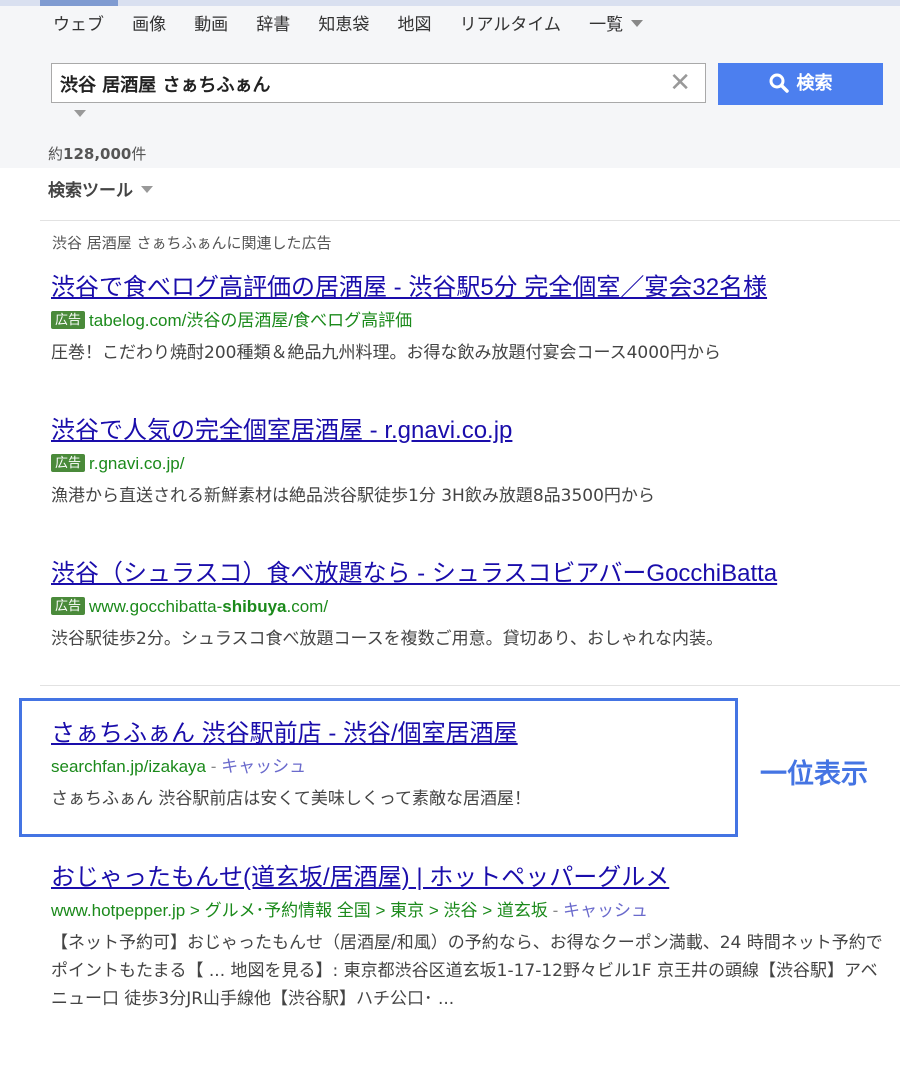 The width and height of the screenshot is (900, 1070). I want to click on rank-annotation: 一位表示, so click(814, 774).